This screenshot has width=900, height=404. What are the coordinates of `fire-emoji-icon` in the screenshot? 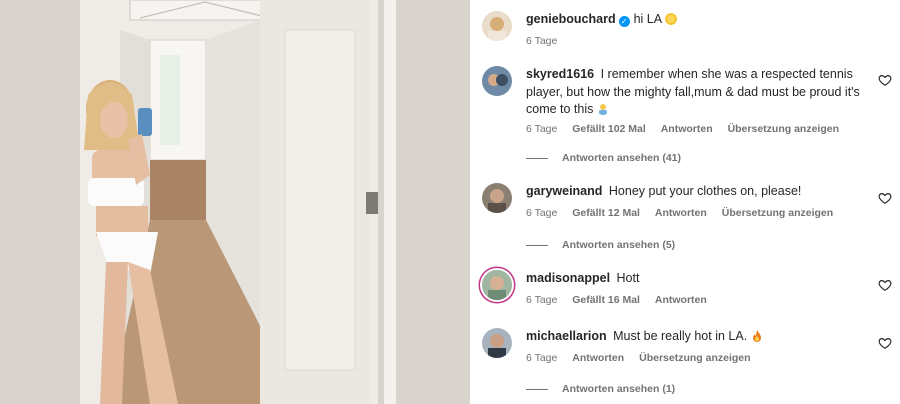 It's located at (756, 336).